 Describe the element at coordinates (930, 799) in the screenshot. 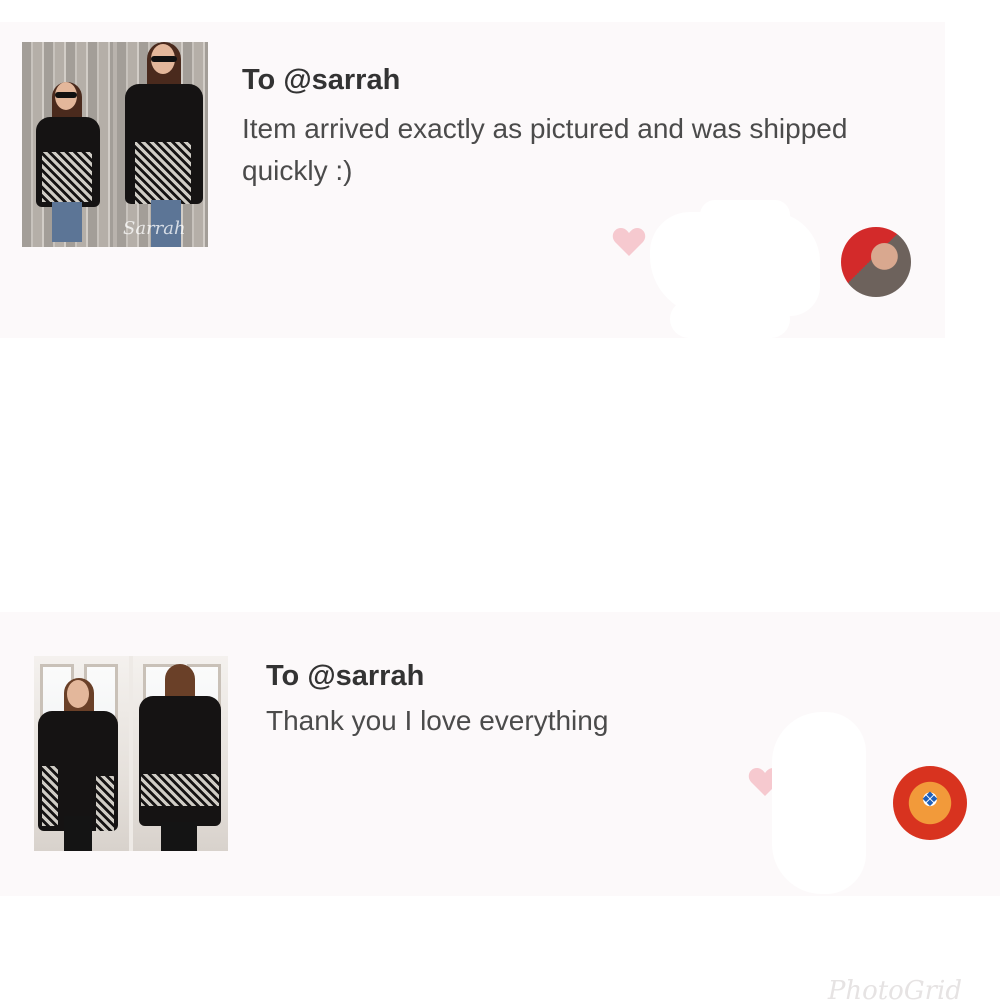

I see `logo-icon: ❖` at that location.